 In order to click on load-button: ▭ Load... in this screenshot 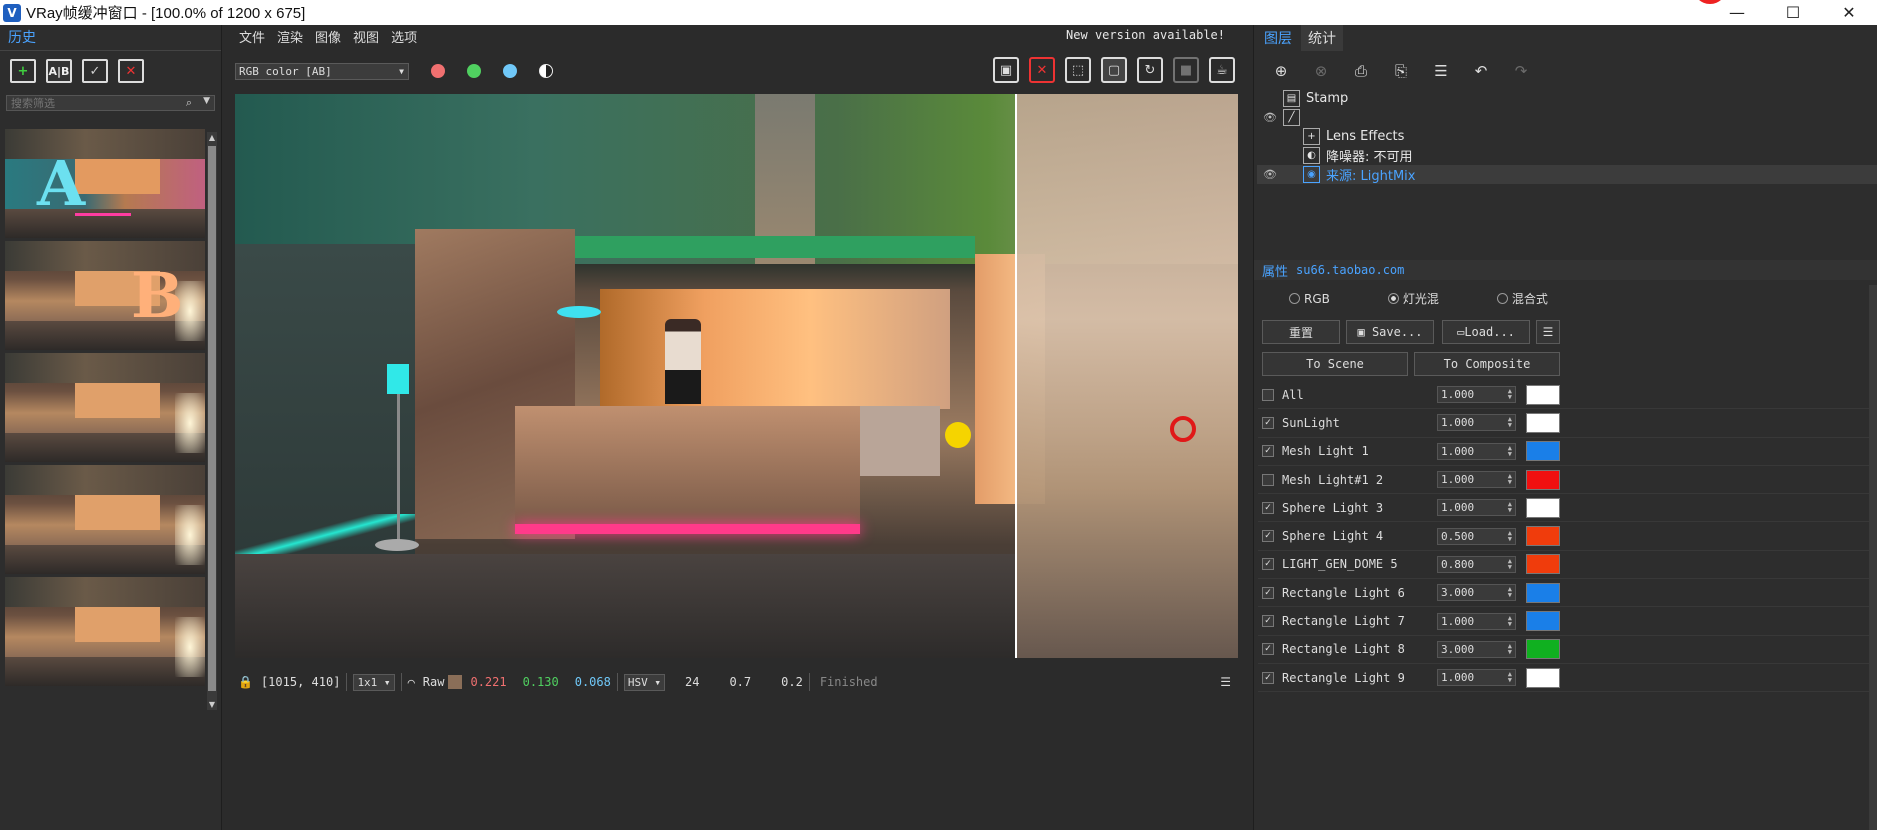, I will do `click(1486, 332)`.